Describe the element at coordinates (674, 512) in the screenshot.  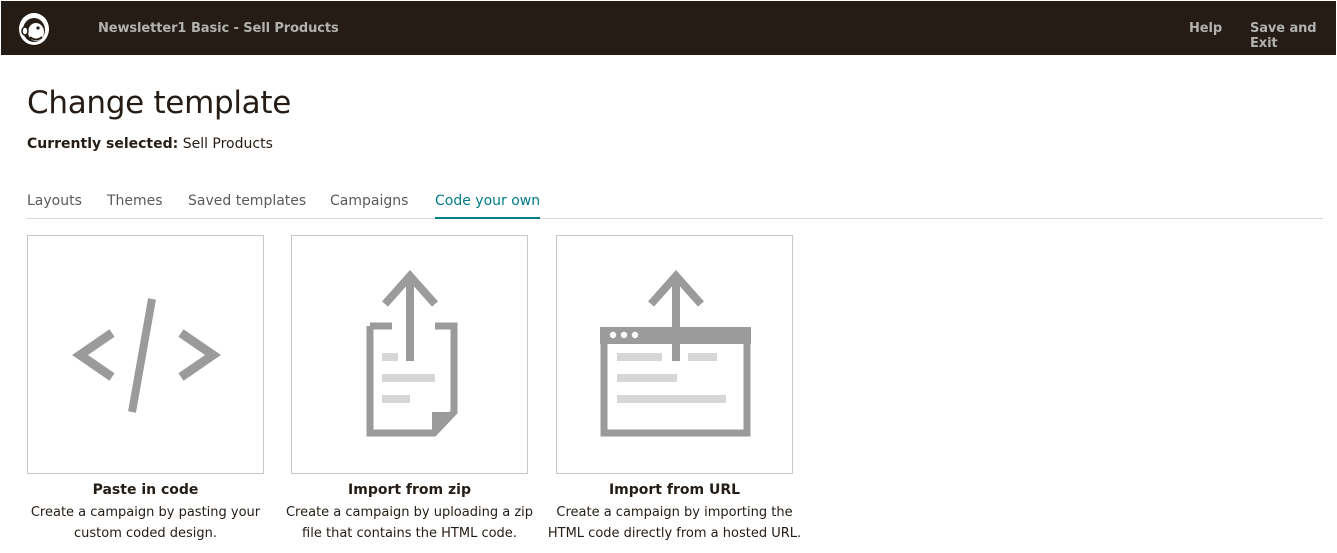
I see `description-line: Create a campaign by importing the` at that location.